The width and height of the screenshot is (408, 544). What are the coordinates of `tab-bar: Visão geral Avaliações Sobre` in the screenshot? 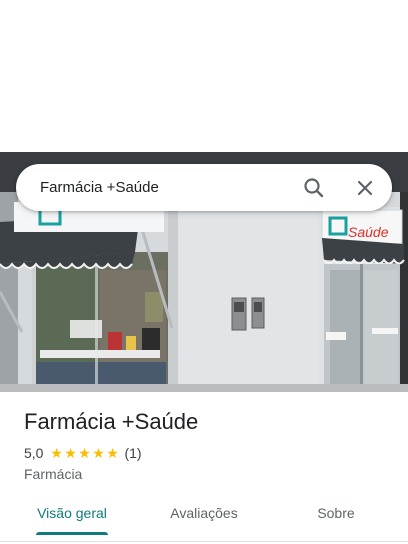 It's located at (204, 516).